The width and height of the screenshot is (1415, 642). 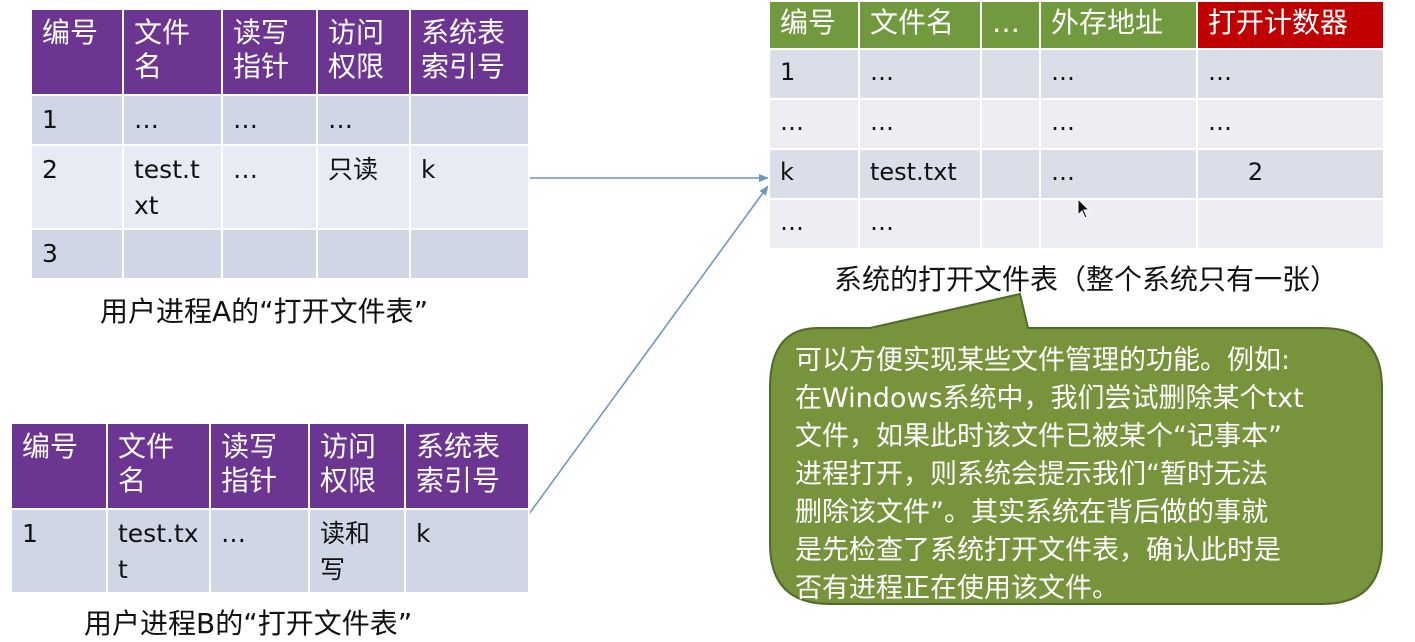 I want to click on table-row: 1 test.tx t … 读和写 k, so click(x=270, y=551).